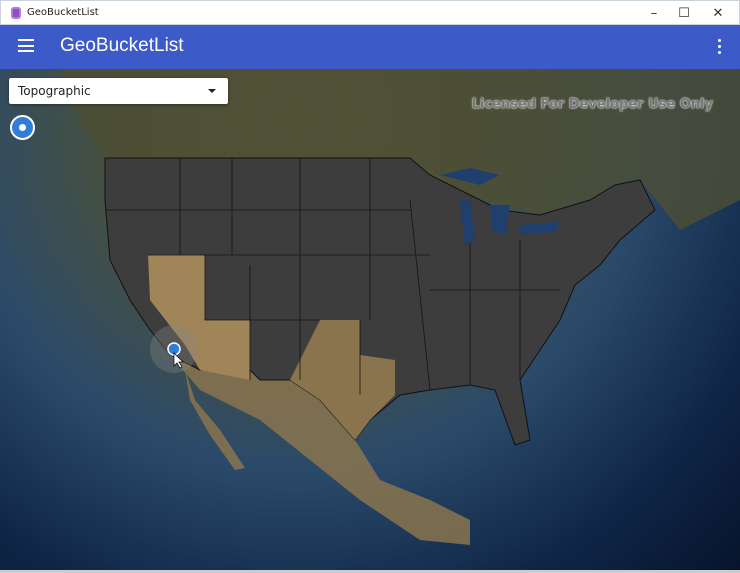 This screenshot has width=740, height=573. Describe the element at coordinates (720, 46) in the screenshot. I see `more-vertical-icon` at that location.